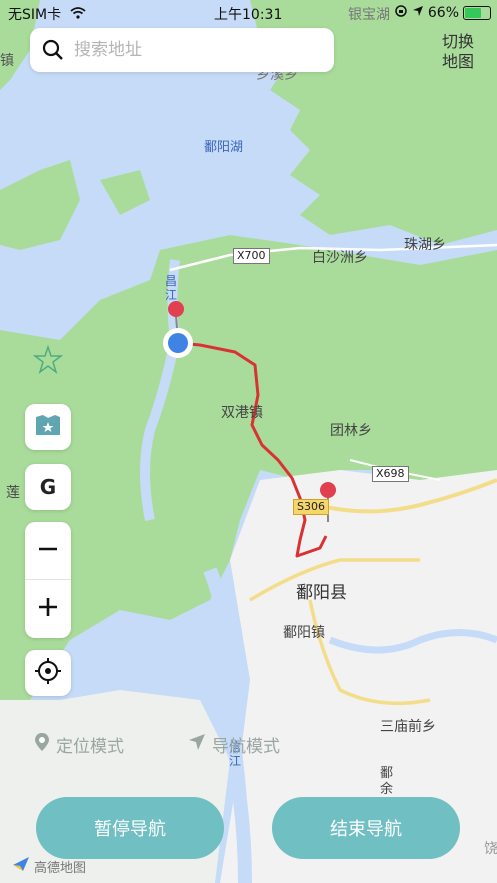 The image size is (497, 883). What do you see at coordinates (7, 61) in the screenshot?
I see `label-zhen: 镇` at bounding box center [7, 61].